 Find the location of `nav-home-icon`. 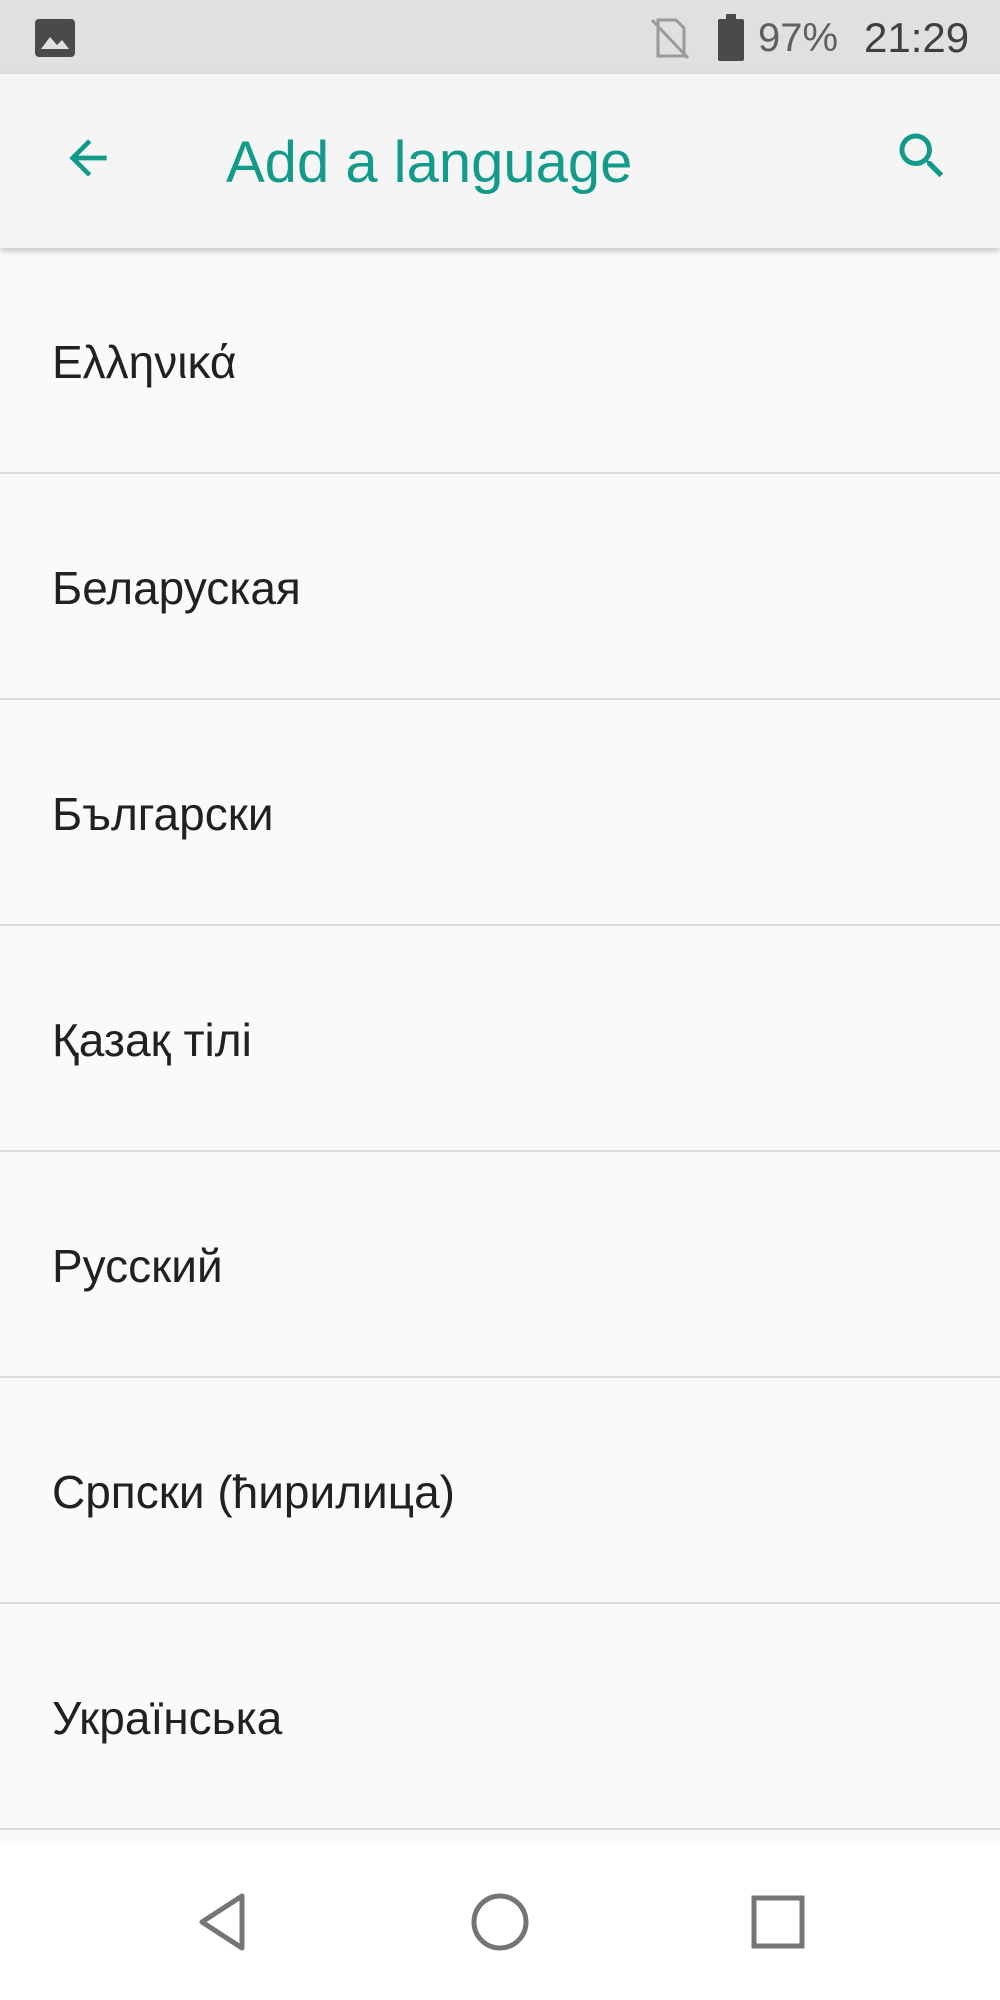

nav-home-icon is located at coordinates (500, 1922).